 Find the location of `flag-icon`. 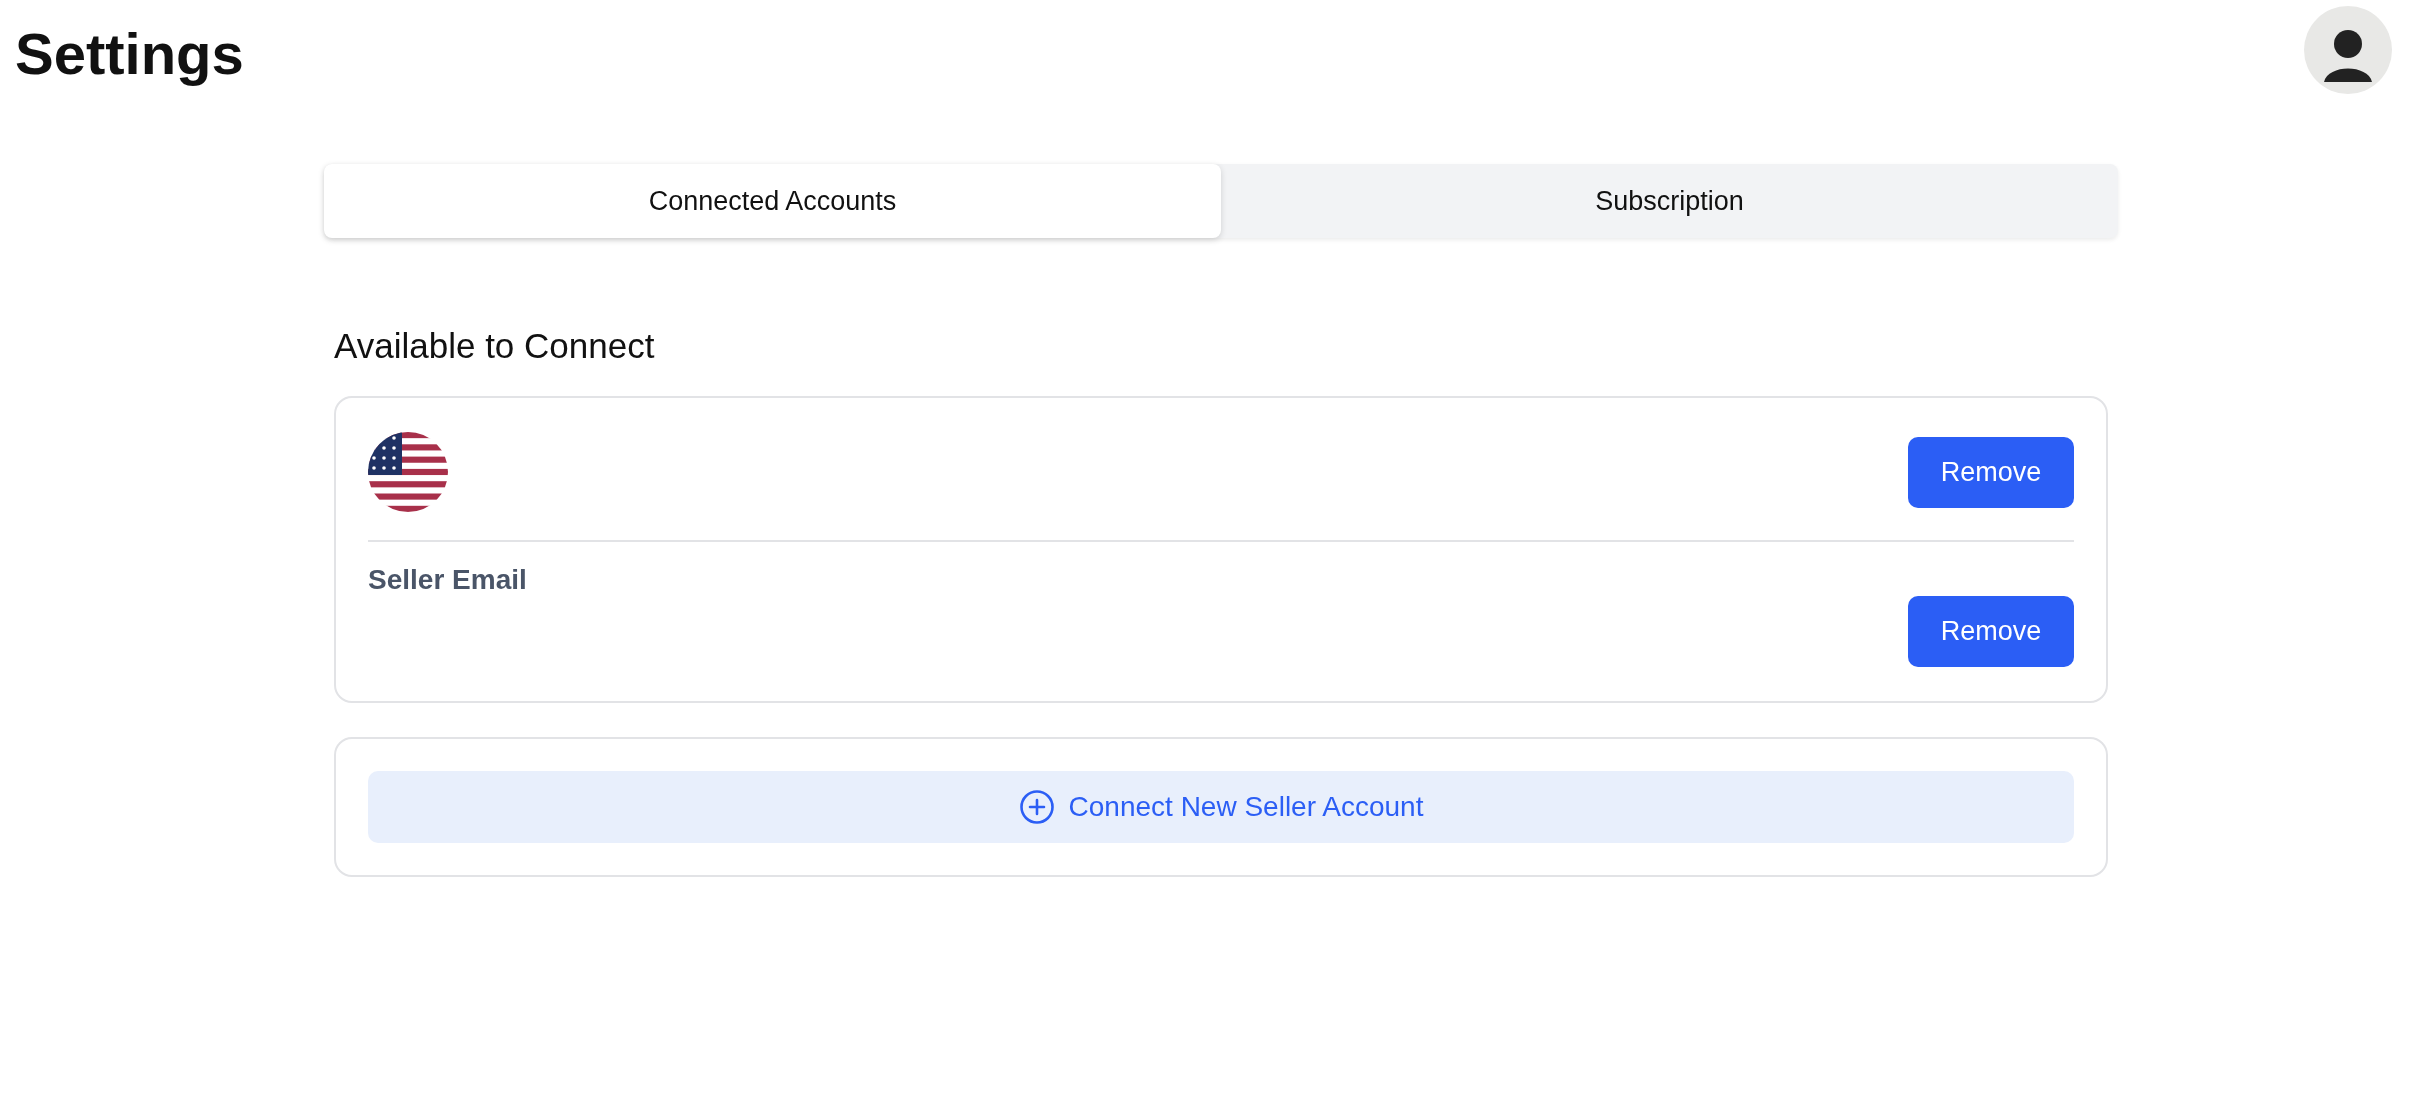

flag-icon is located at coordinates (408, 472).